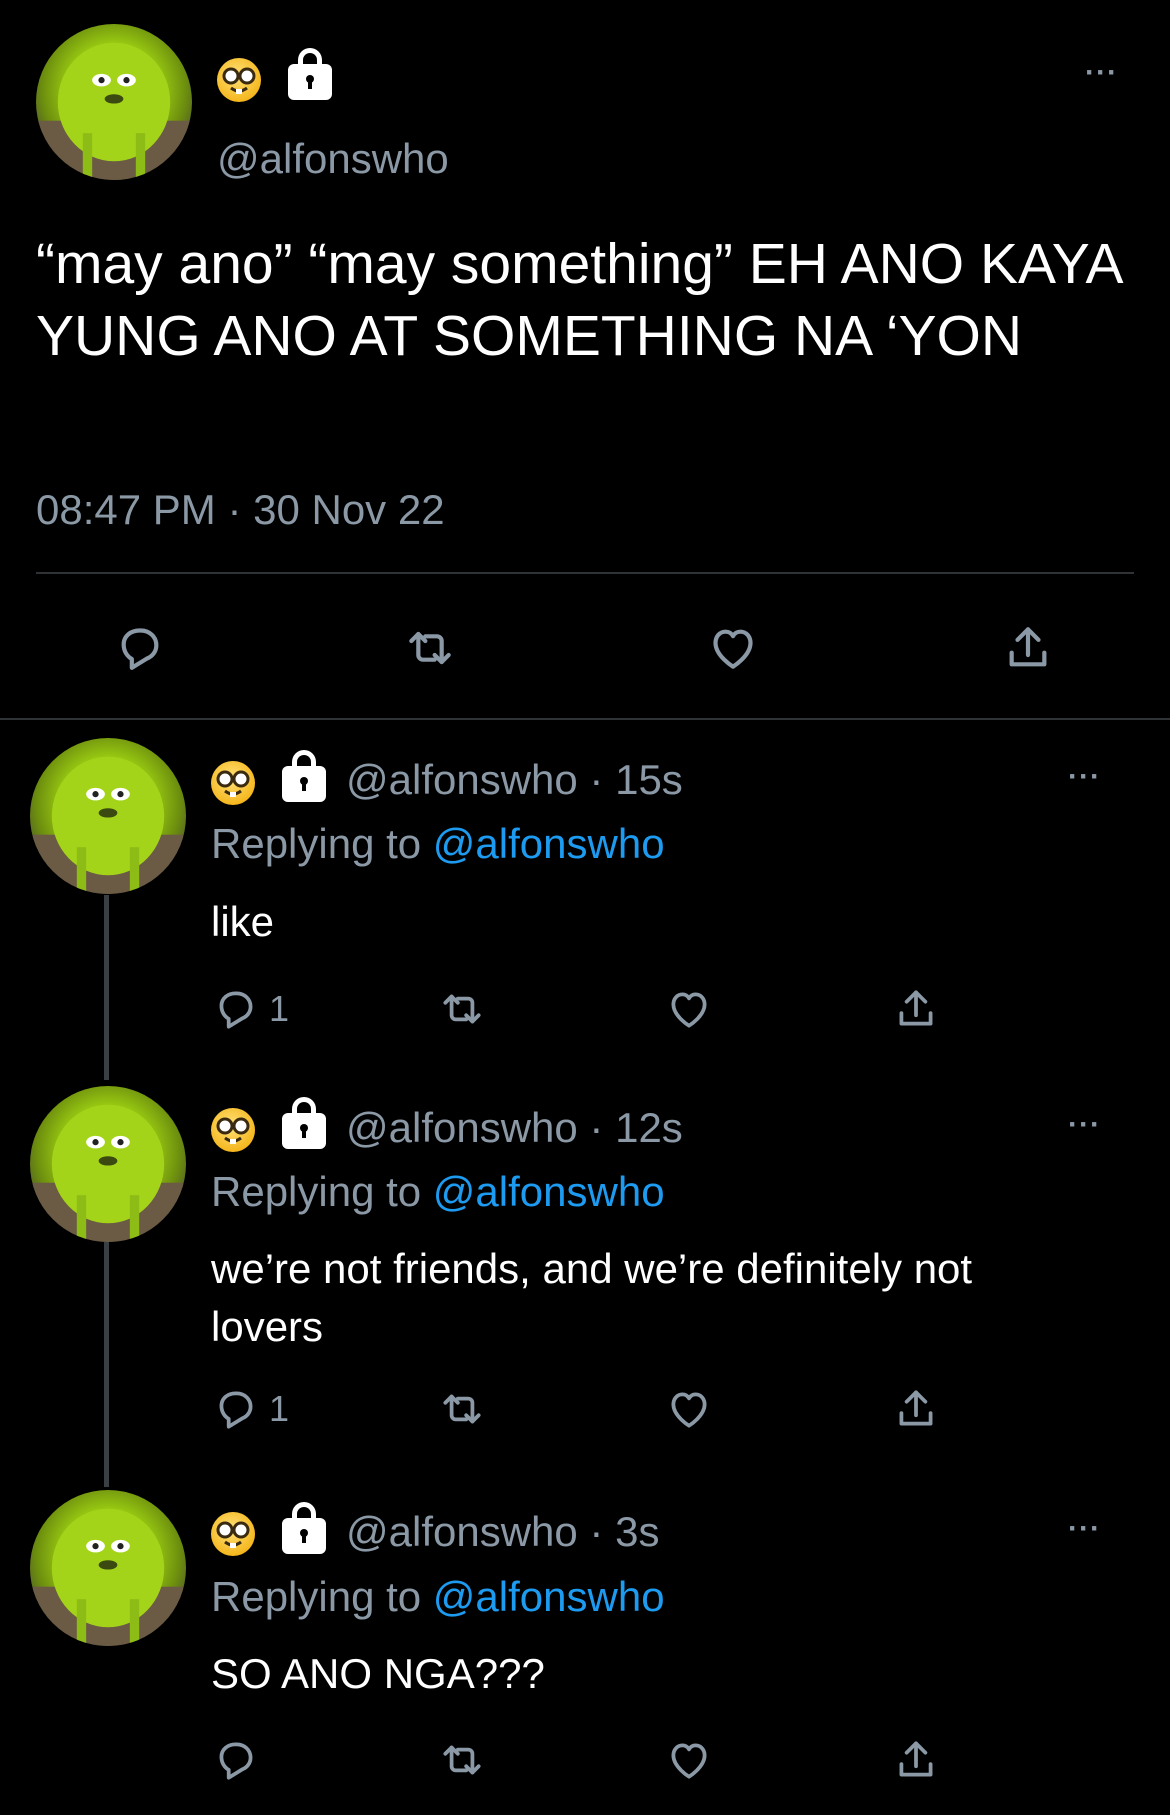 The image size is (1170, 1815). What do you see at coordinates (618, 1531) in the screenshot?
I see `reply-time: · 3s` at bounding box center [618, 1531].